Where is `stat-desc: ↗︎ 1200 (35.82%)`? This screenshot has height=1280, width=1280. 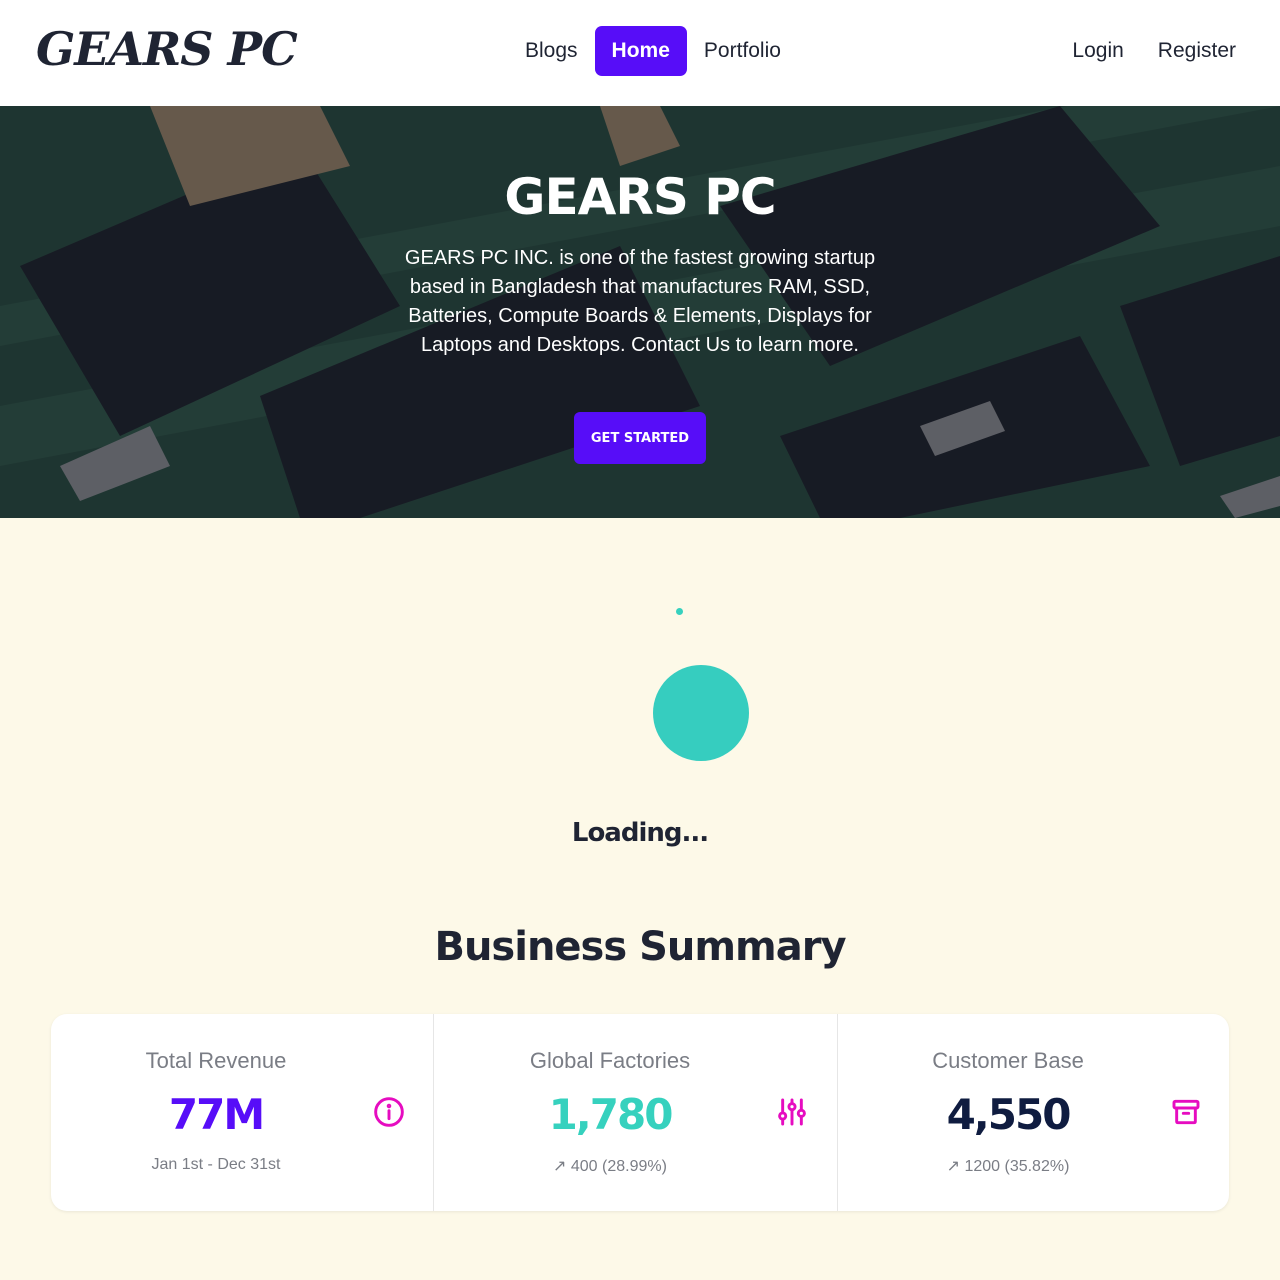
stat-desc: ↗︎ 1200 (35.82%) is located at coordinates (1008, 1166).